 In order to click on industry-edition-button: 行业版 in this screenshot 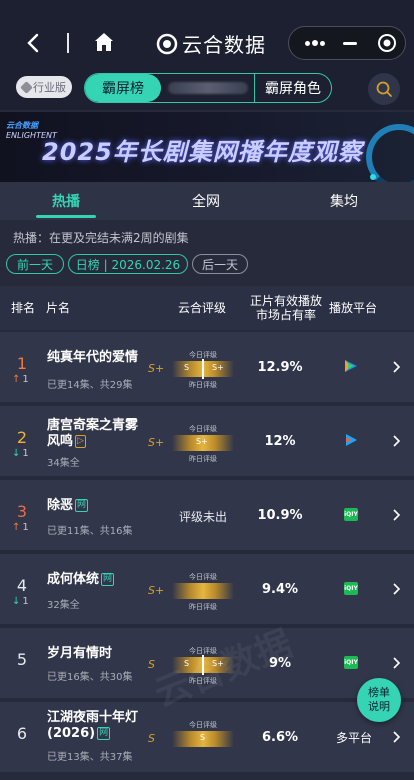, I will do `click(44, 87)`.